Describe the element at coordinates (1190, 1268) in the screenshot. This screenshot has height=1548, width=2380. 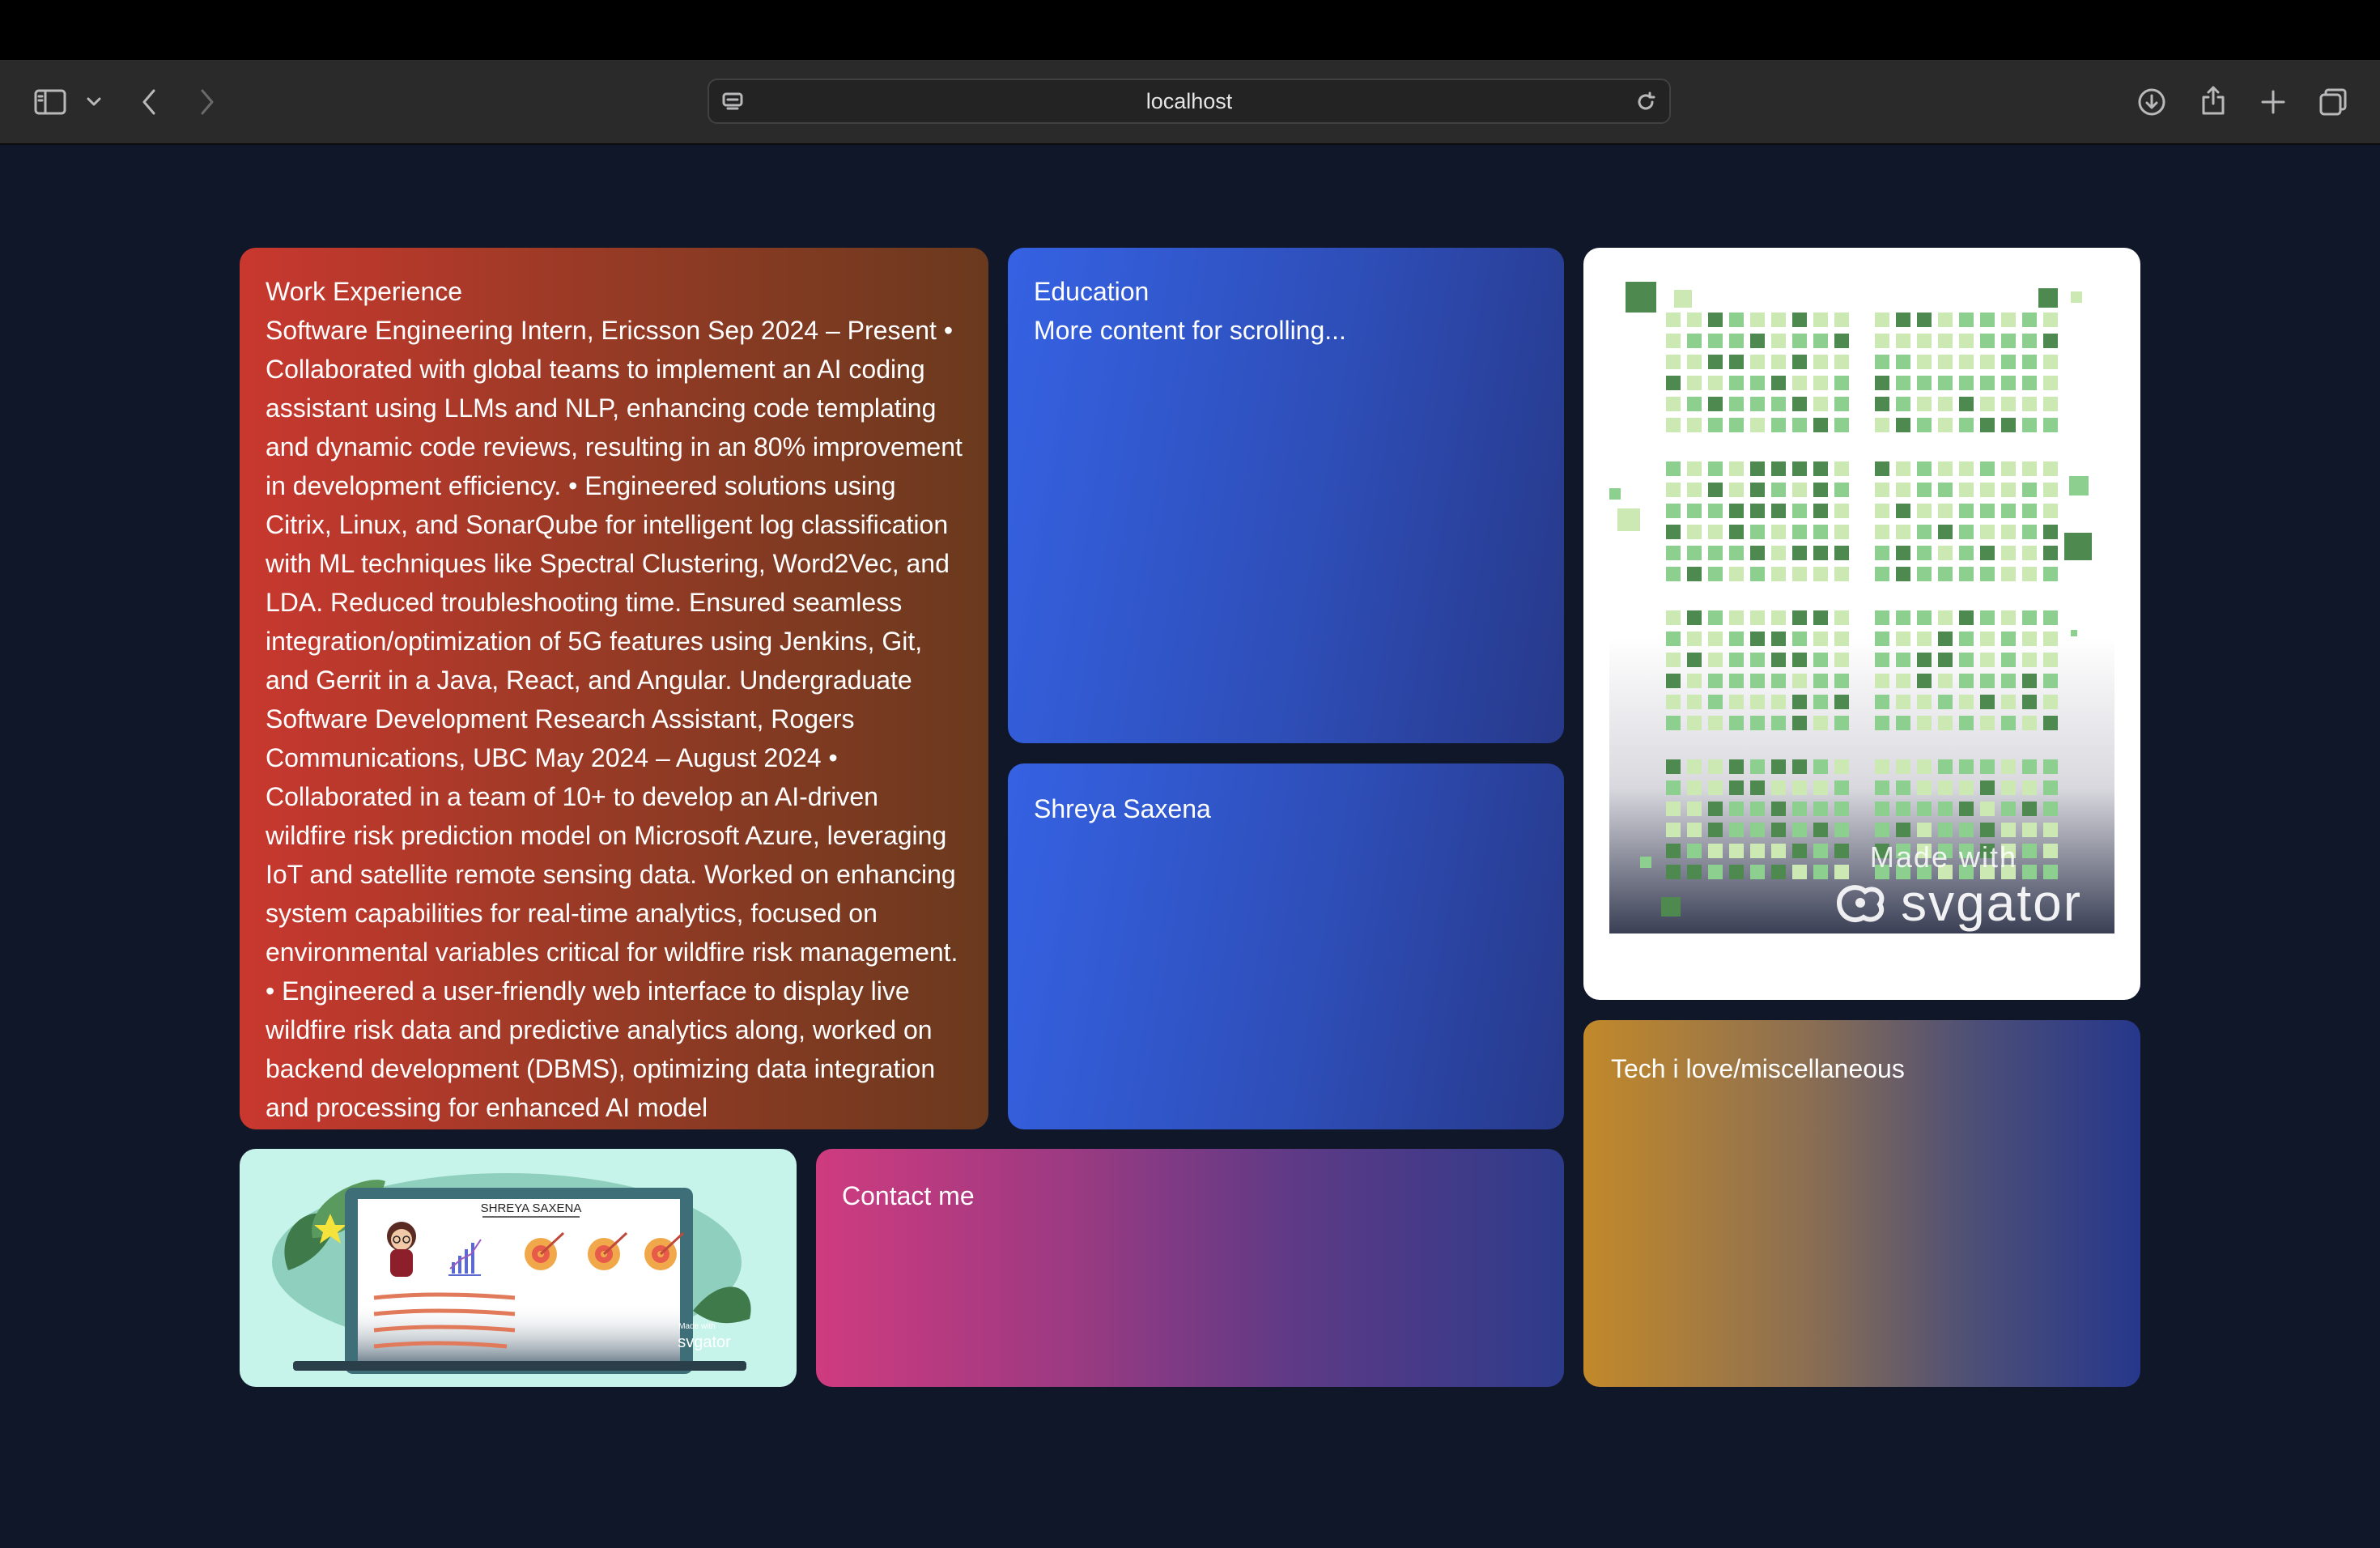
I see `contact-card: Contact me` at that location.